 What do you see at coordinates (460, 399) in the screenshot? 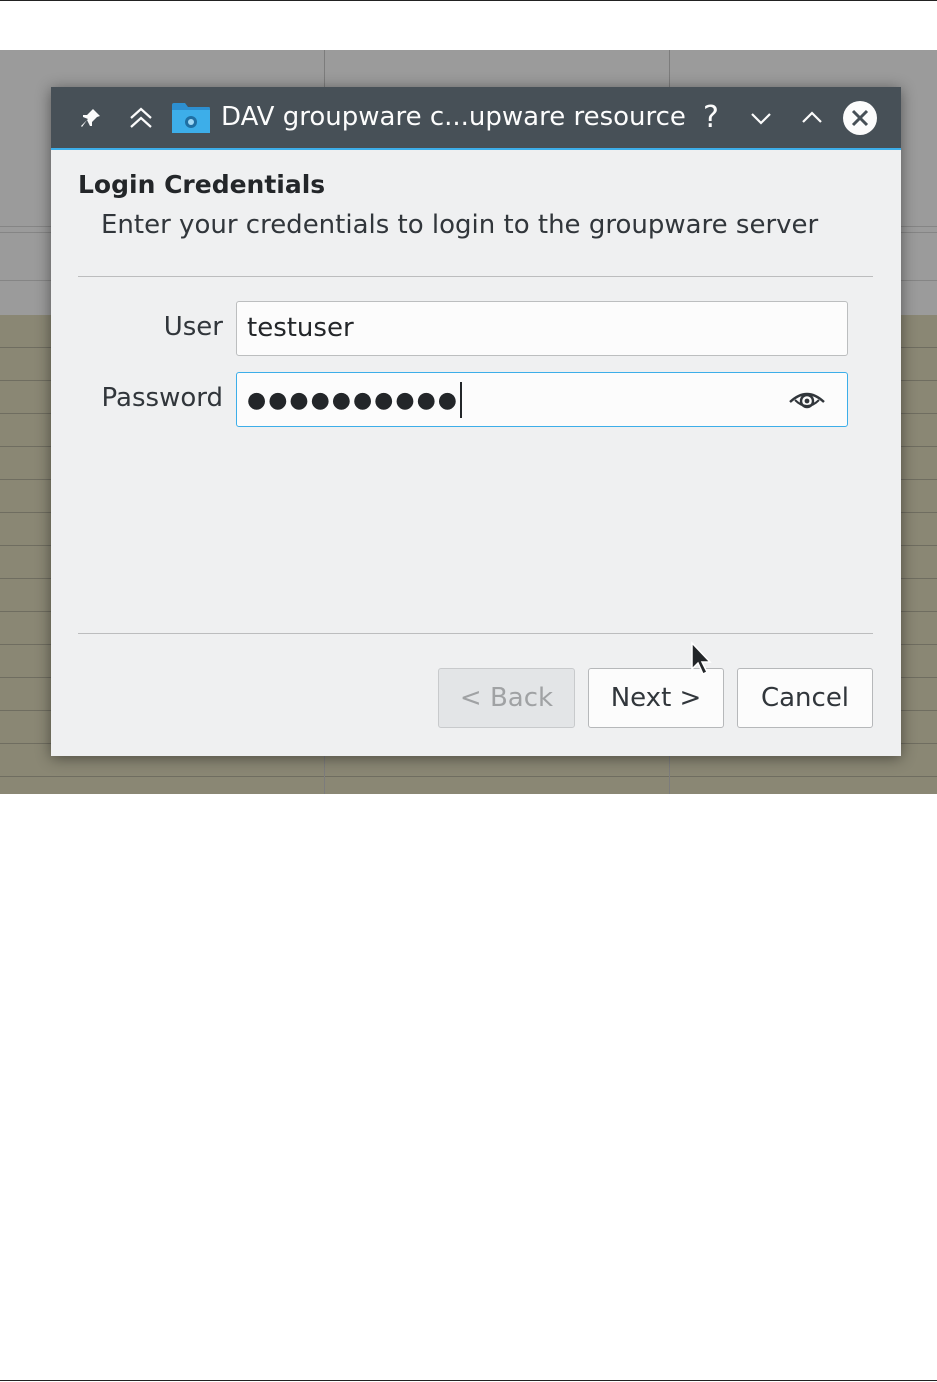
I see `text-caret` at bounding box center [460, 399].